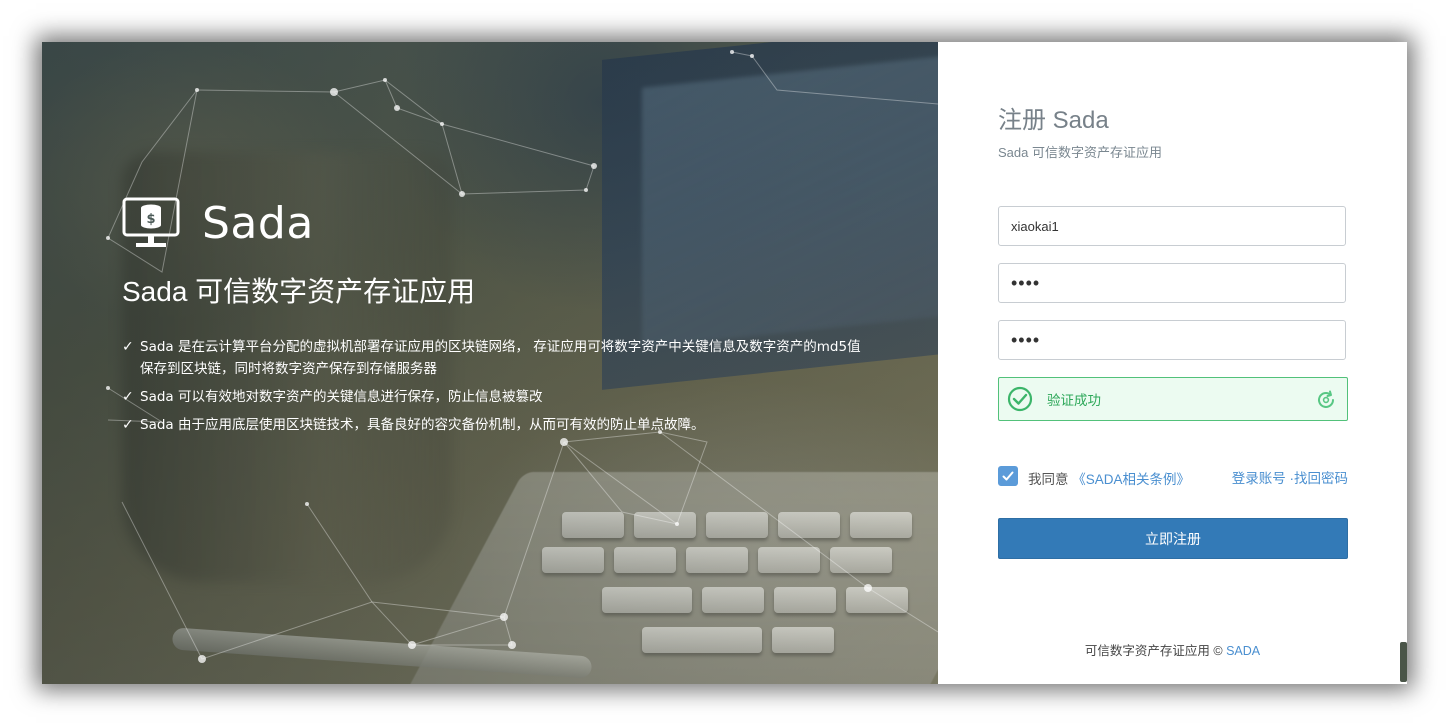 This screenshot has height=726, width=1449. Describe the element at coordinates (1020, 399) in the screenshot. I see `check-circle-icon` at that location.